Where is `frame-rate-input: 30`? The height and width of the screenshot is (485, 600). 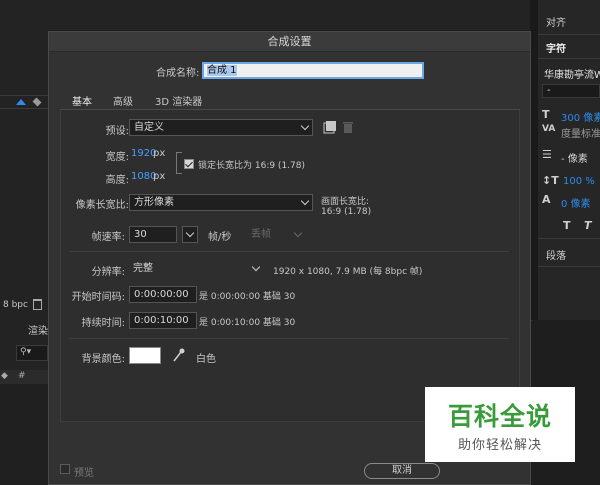
frame-rate-input: 30 is located at coordinates (153, 234).